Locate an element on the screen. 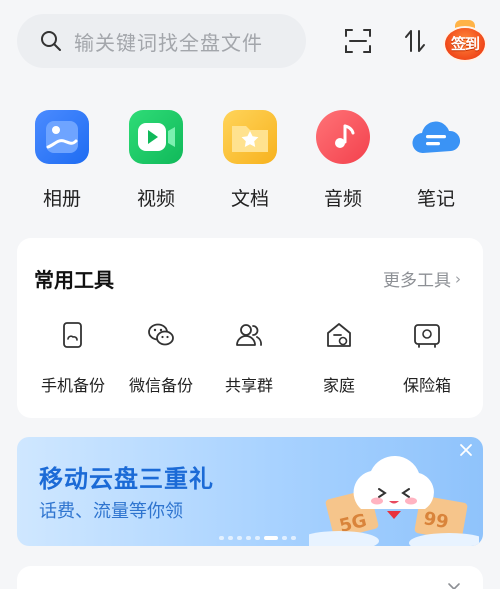  search-icon is located at coordinates (51, 41).